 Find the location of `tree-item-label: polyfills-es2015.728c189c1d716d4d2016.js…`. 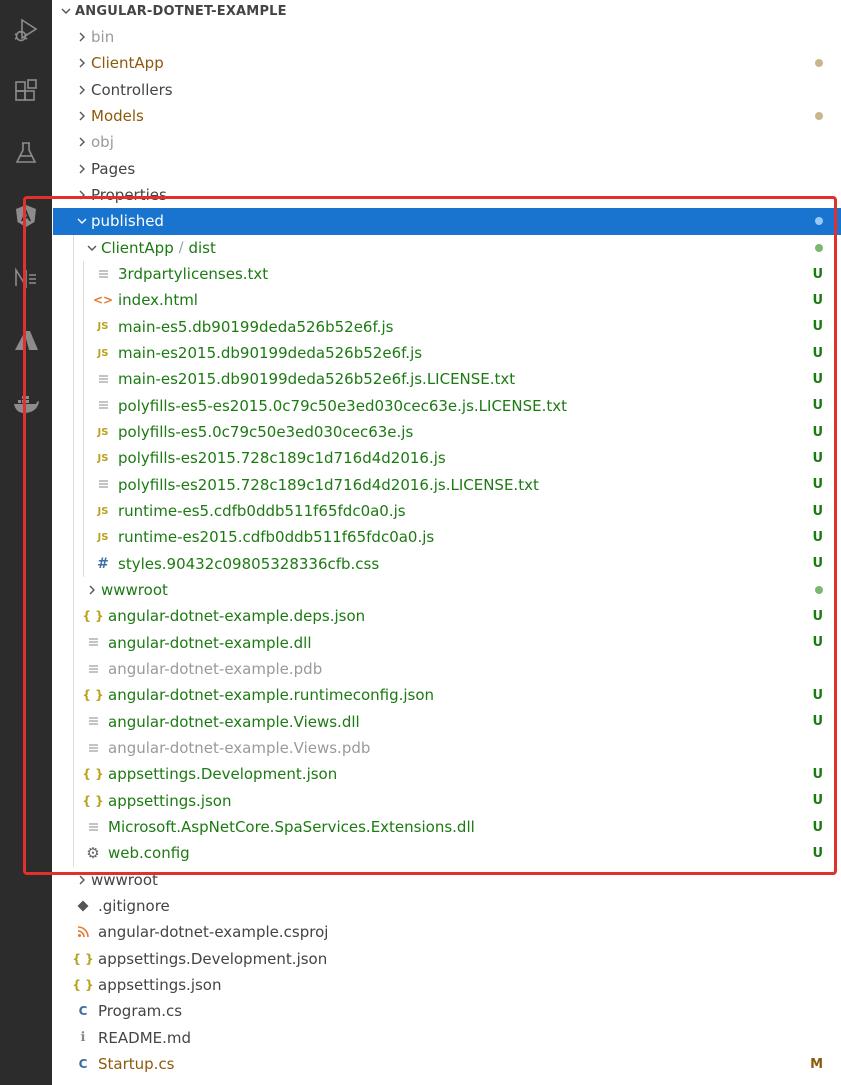

tree-item-label: polyfills-es2015.728c189c1d716d4d2016.js… is located at coordinates (328, 484).